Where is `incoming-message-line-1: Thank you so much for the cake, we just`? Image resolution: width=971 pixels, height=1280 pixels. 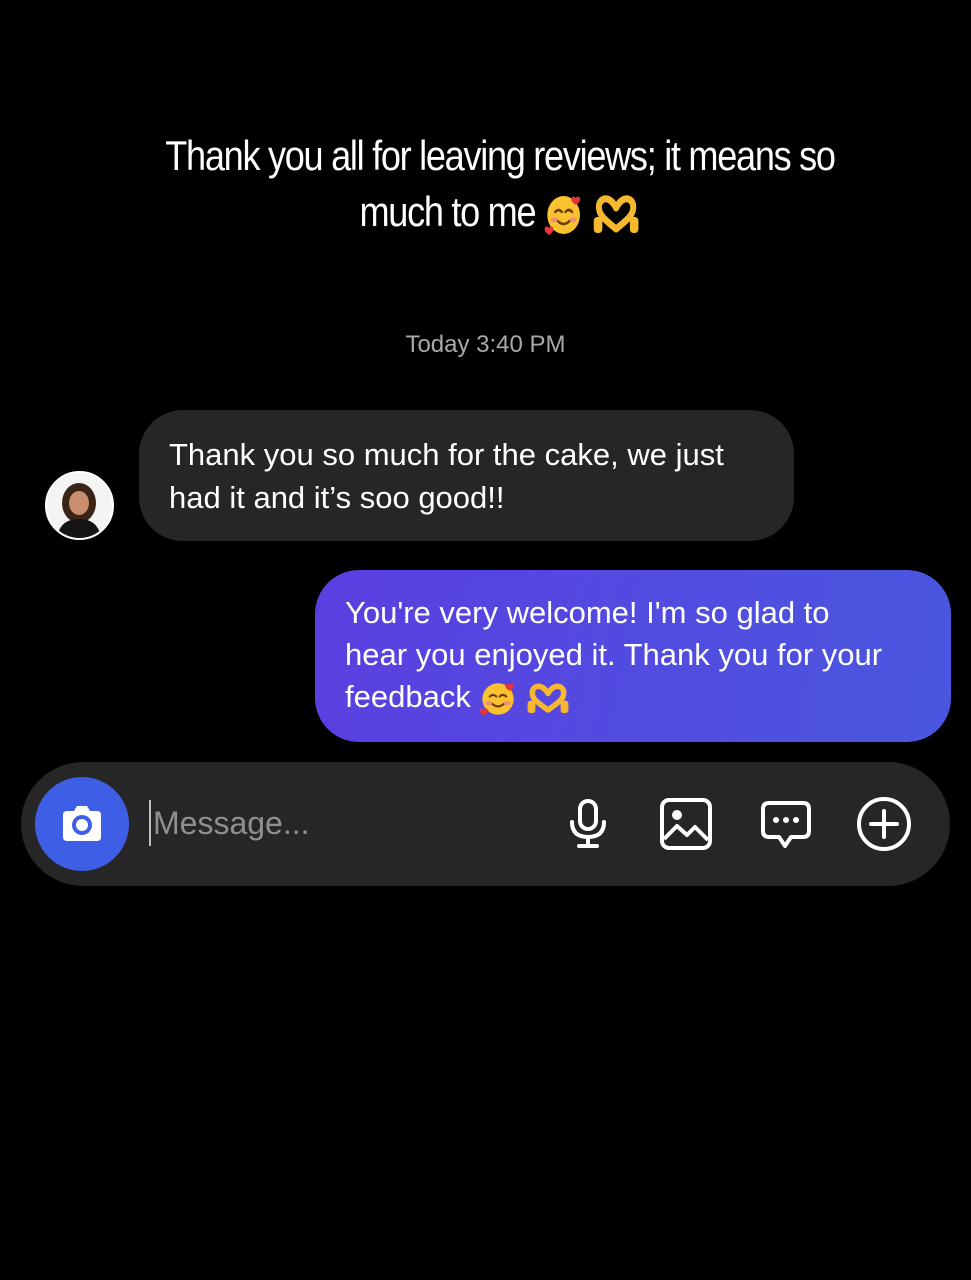
incoming-message-line-1: Thank you so much for the cake, we just is located at coordinates (446, 454).